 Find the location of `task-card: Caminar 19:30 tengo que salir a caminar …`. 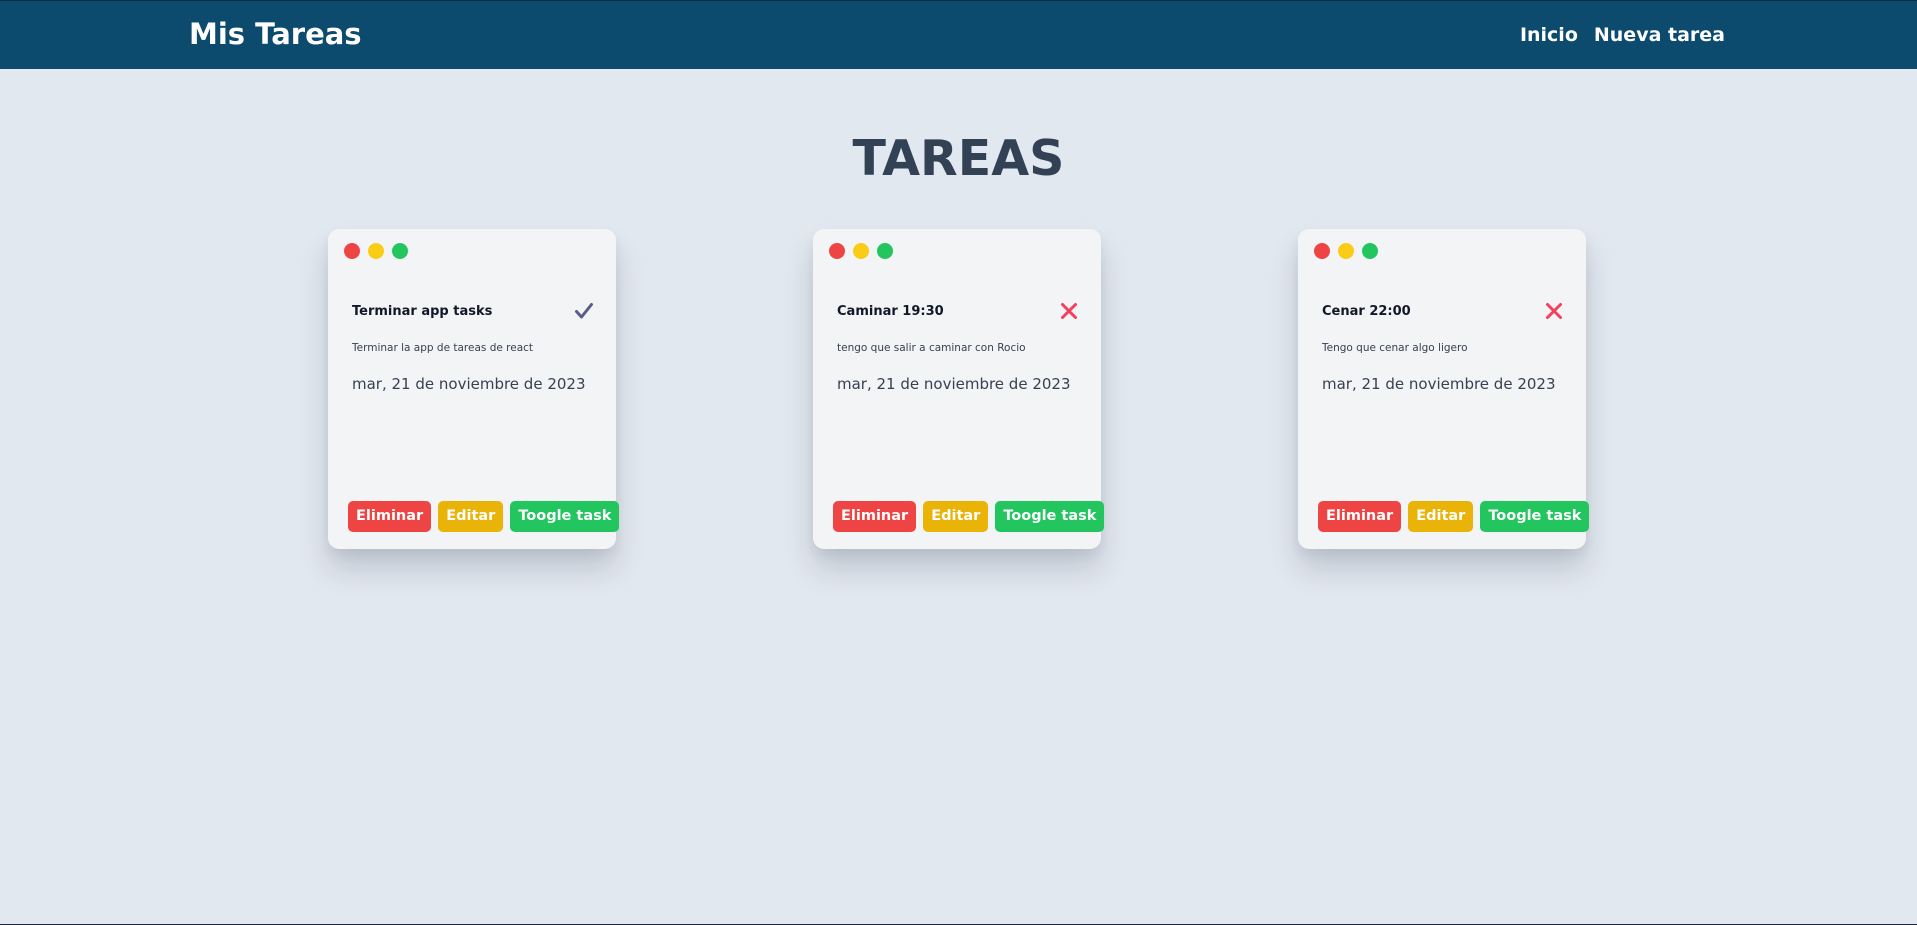

task-card: Caminar 19:30 tengo que salir a caminar … is located at coordinates (959, 389).